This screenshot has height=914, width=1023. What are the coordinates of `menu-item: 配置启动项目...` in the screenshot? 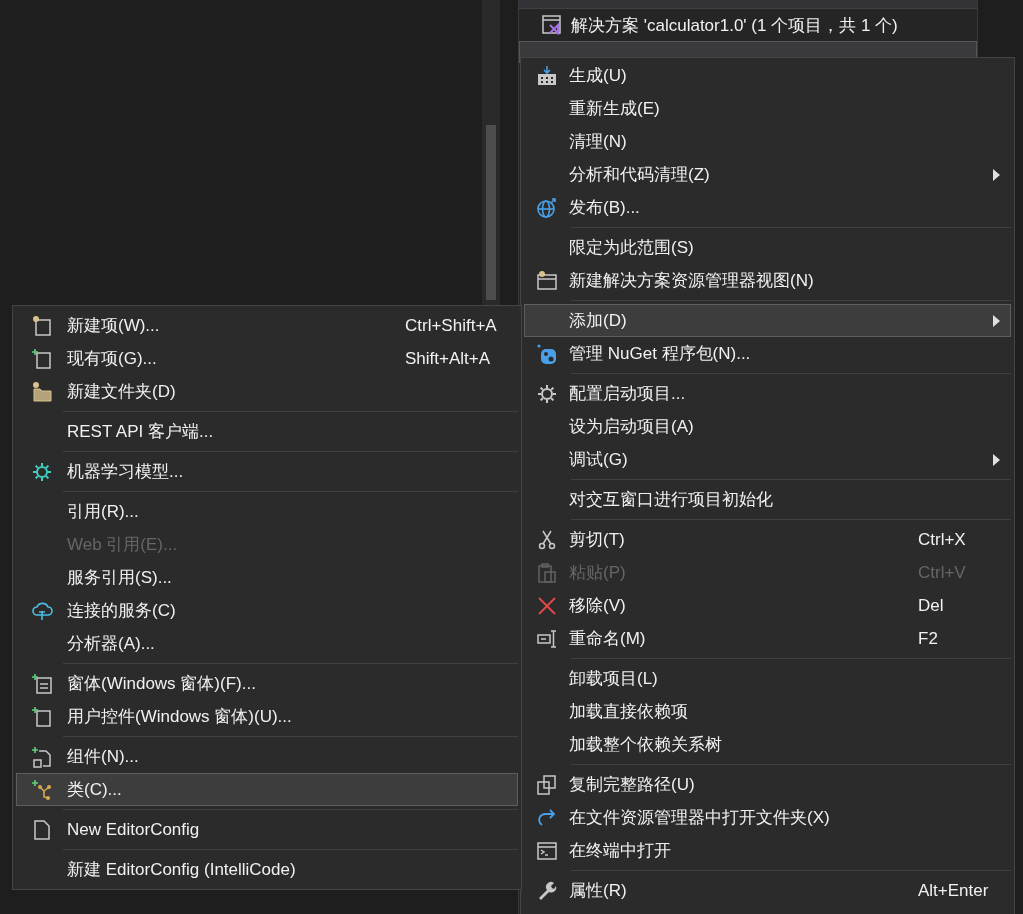 It's located at (767, 393).